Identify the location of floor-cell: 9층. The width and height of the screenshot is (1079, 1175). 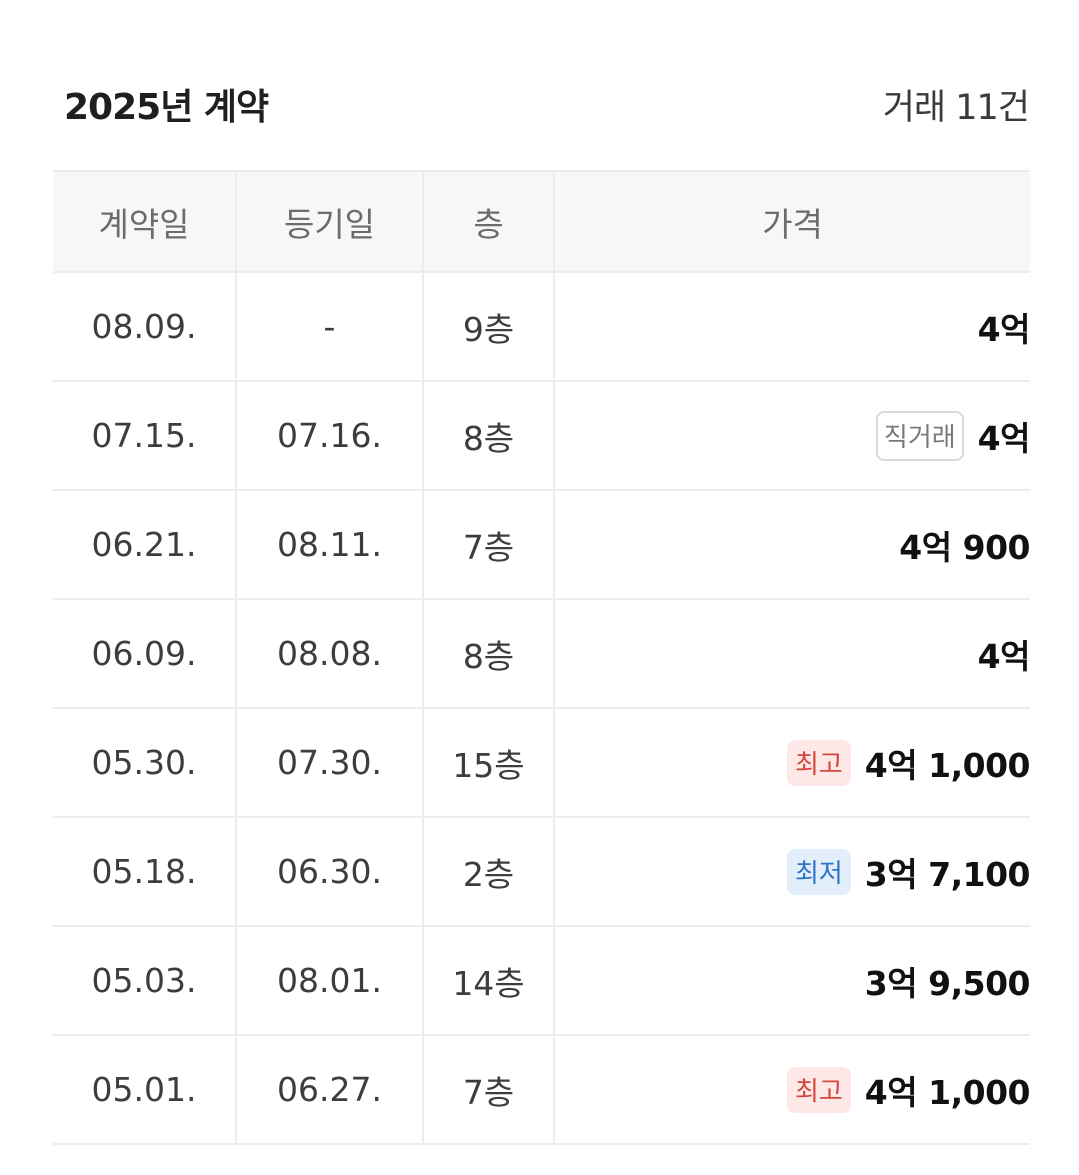
(489, 327).